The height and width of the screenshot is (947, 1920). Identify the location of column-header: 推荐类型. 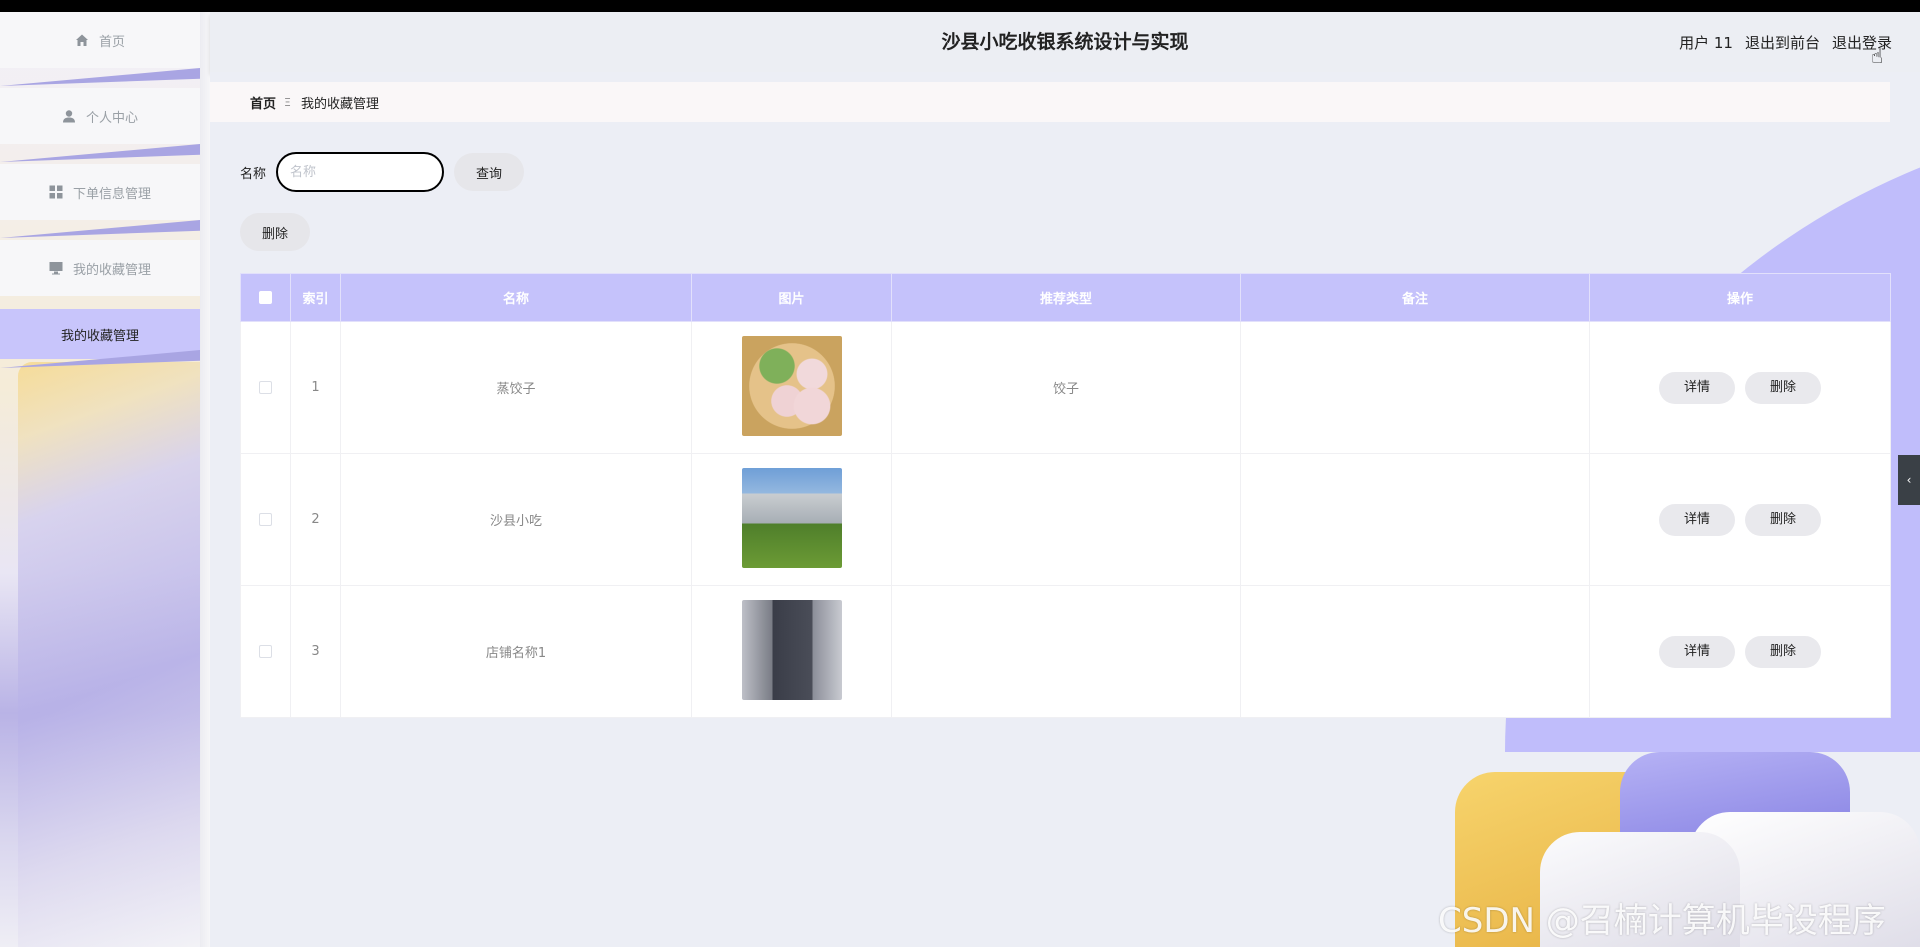
(1066, 297).